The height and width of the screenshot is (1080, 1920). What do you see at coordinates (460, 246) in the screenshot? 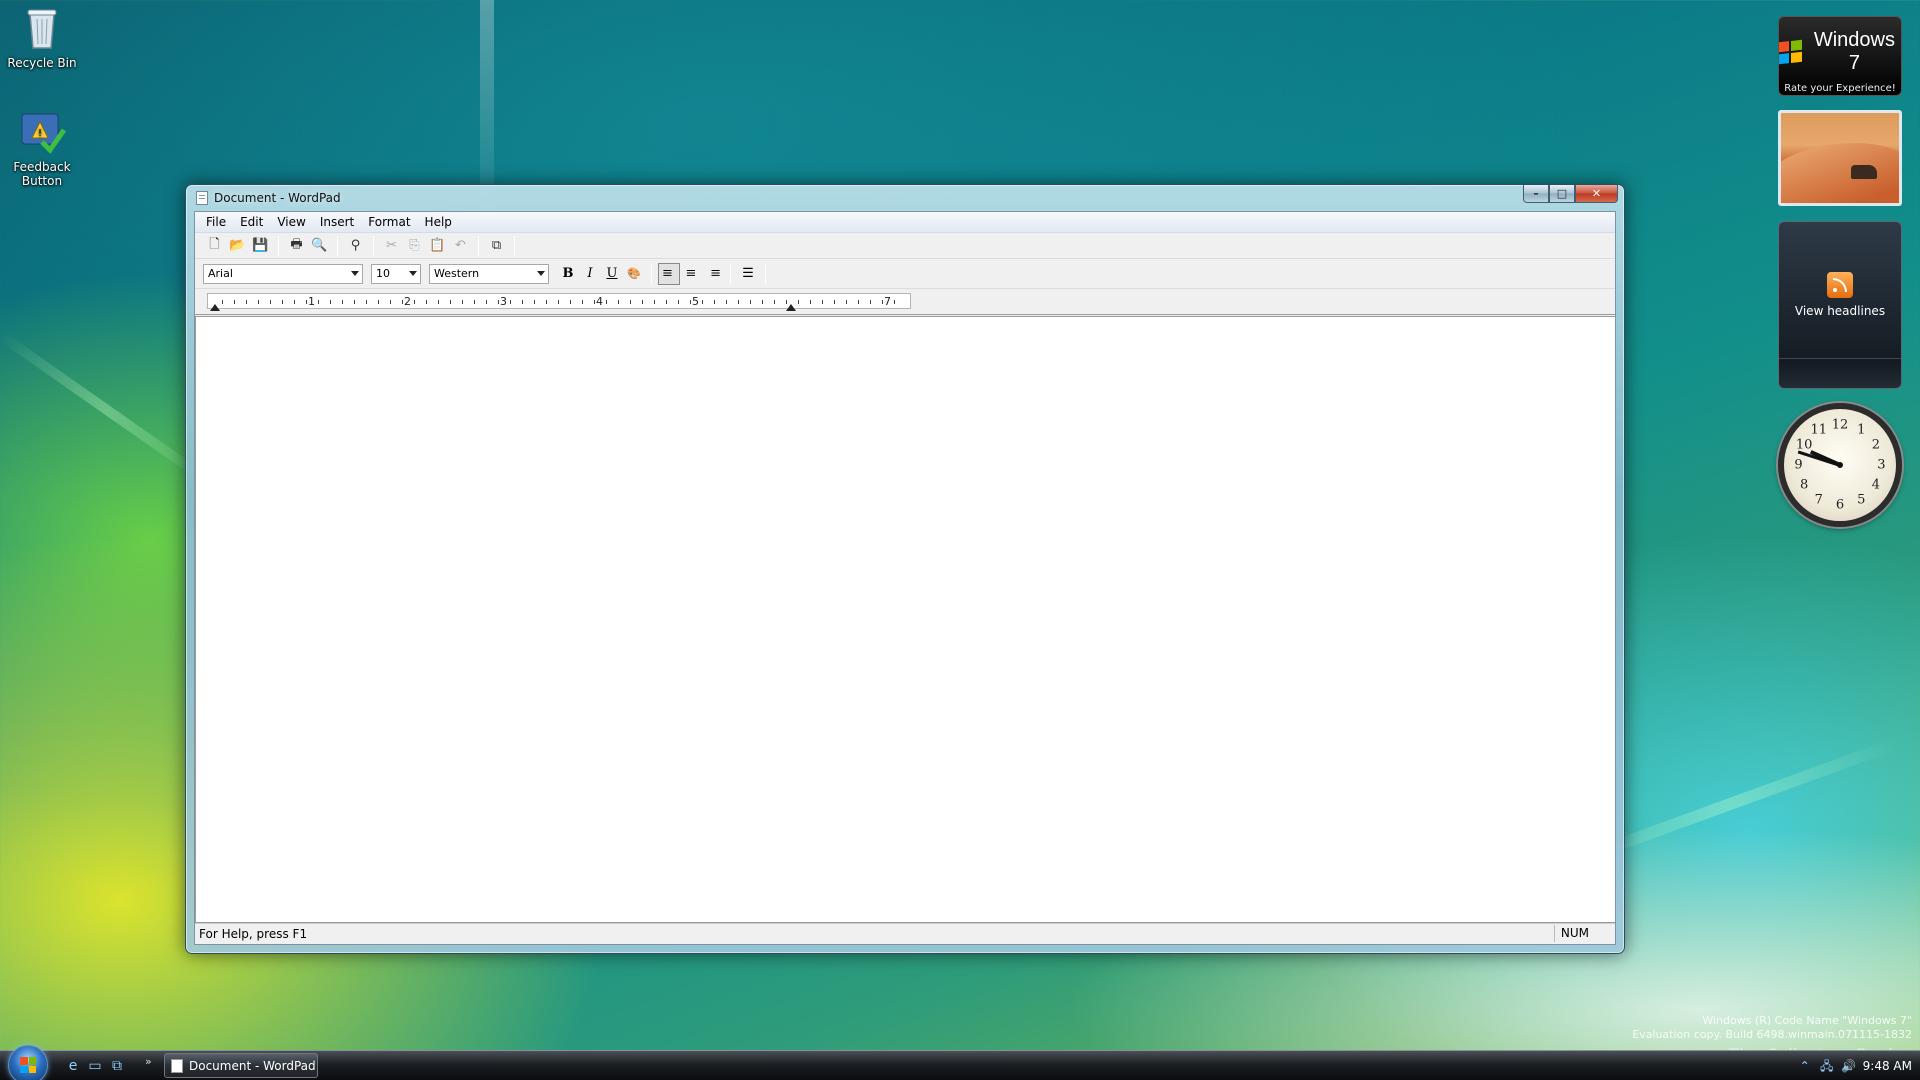
I see `undo-icon: ↶` at bounding box center [460, 246].